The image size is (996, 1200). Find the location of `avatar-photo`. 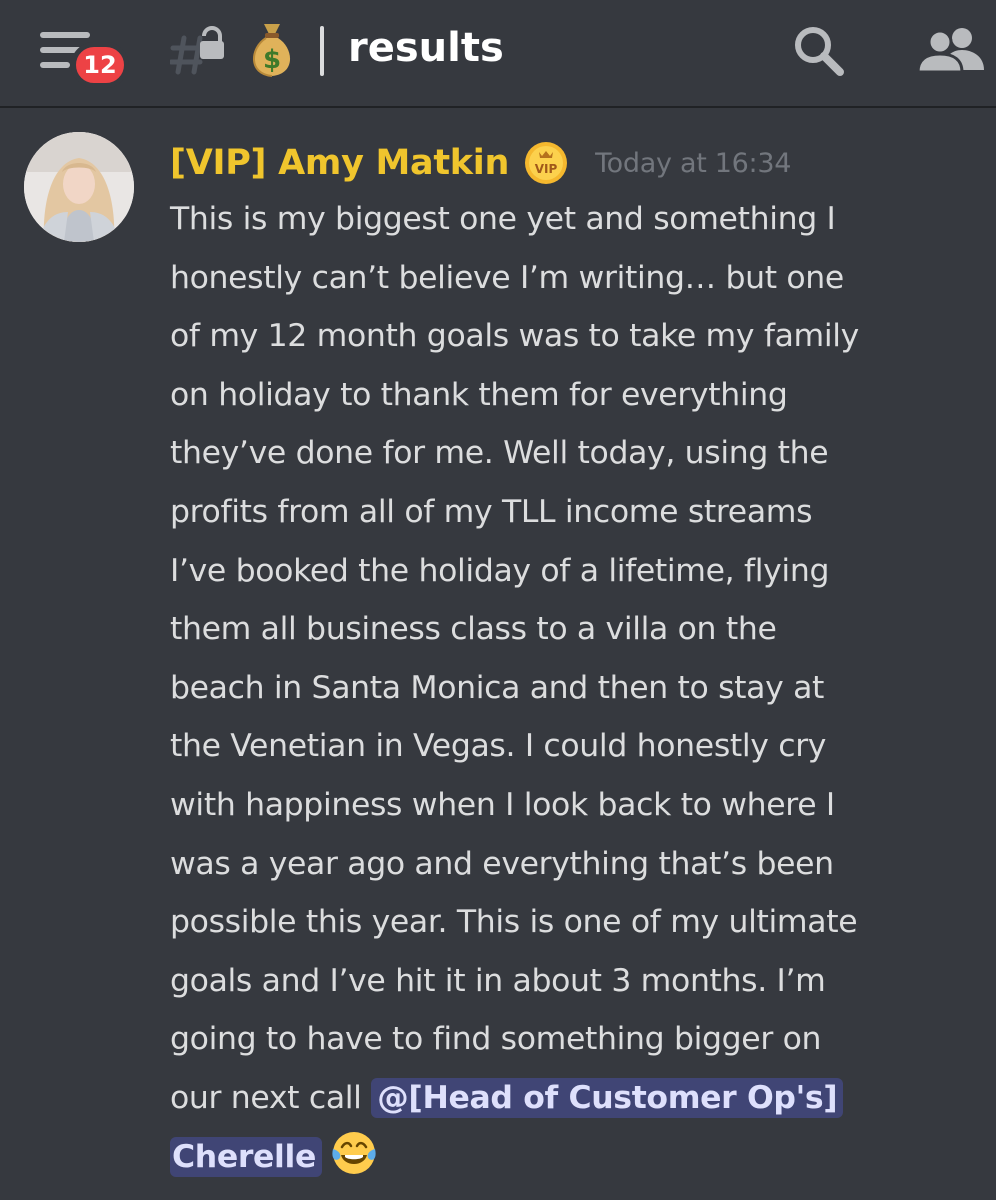

avatar-photo is located at coordinates (79, 187).